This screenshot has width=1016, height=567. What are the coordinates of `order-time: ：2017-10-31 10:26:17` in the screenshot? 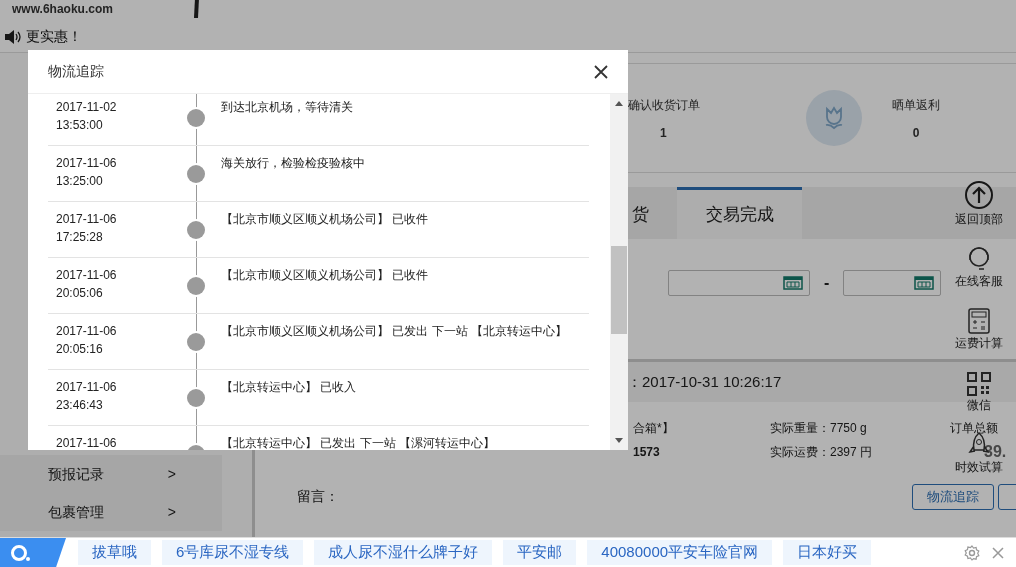 It's located at (704, 382).